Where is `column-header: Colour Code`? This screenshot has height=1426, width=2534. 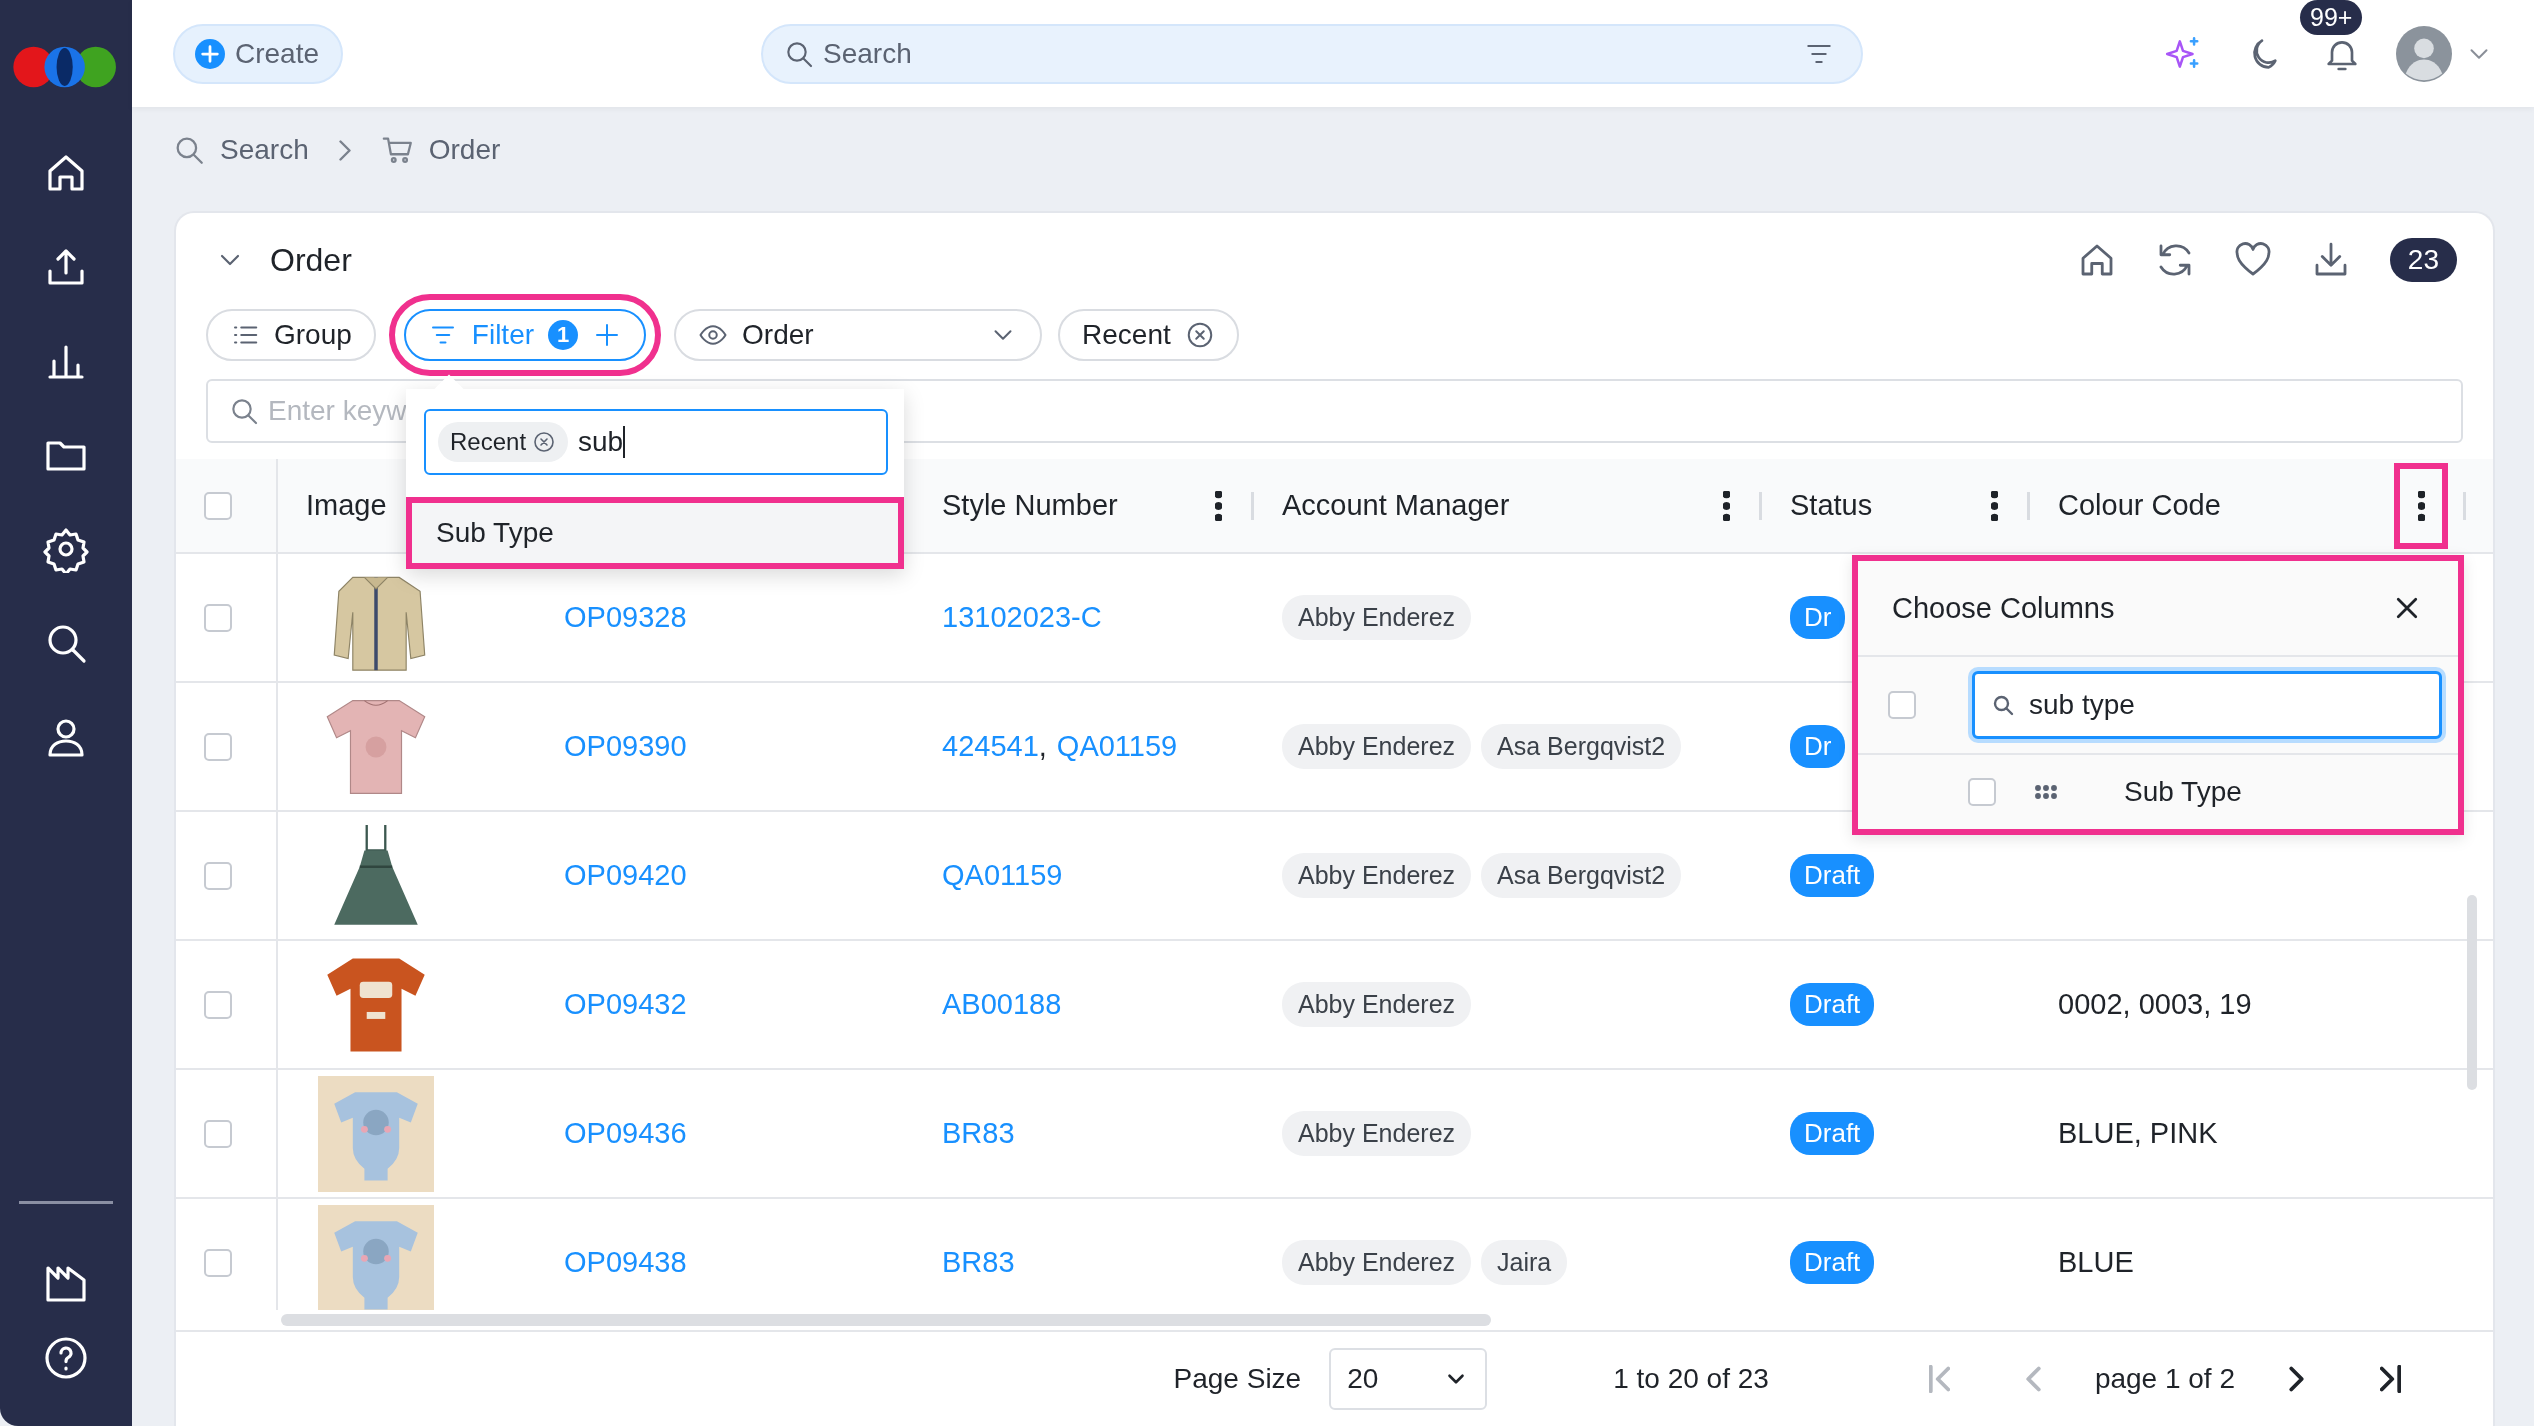 column-header: Colour Code is located at coordinates (2139, 505).